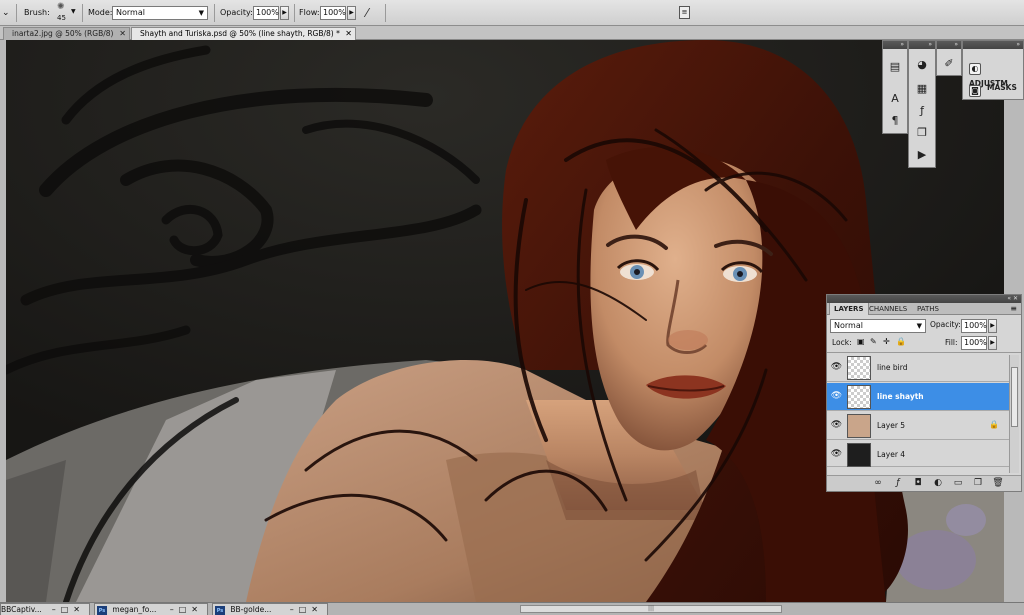  I want to click on adjustment-layer-icon: ◐, so click(938, 483).